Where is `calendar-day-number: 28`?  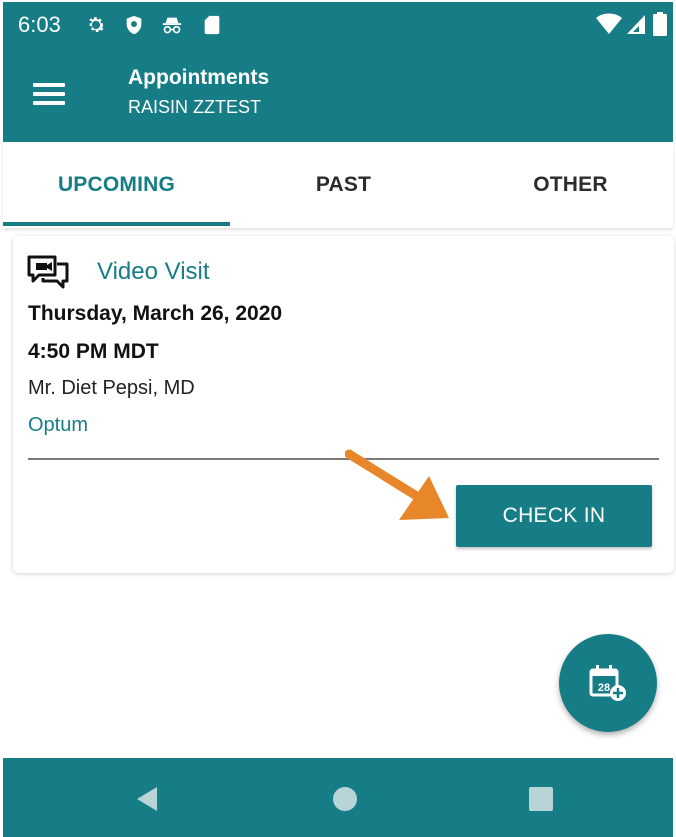
calendar-day-number: 28 is located at coordinates (604, 688).